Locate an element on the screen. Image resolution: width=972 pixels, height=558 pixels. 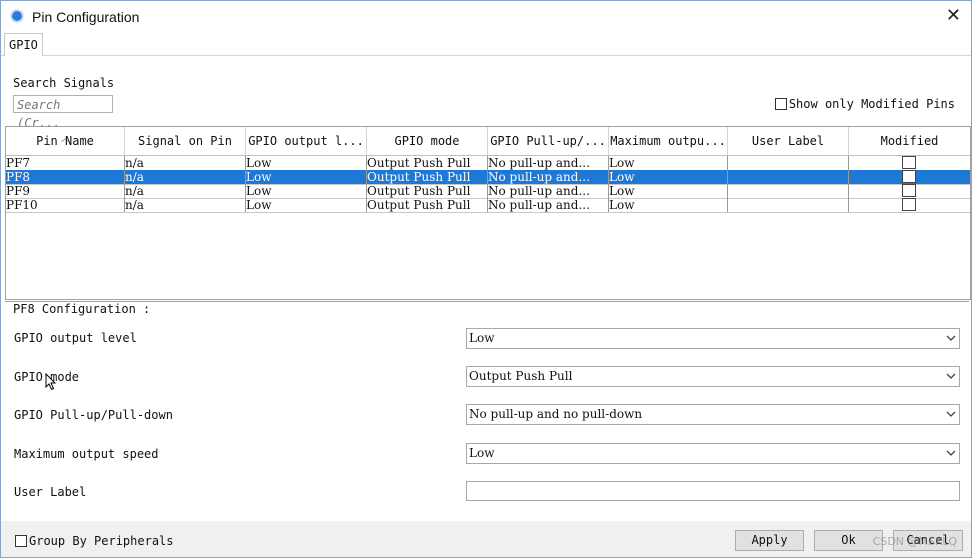
search-label: Search Signals is located at coordinates (64, 83).